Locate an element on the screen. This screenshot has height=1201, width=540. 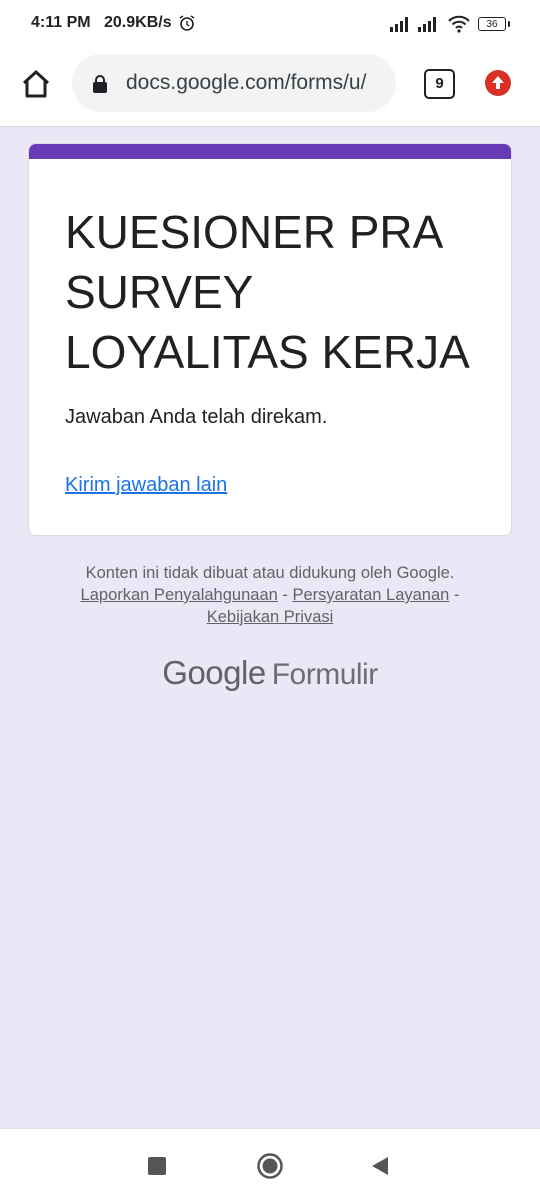
browser-toolbar: docs.google.com/forms/u/ 9 is located at coordinates (270, 88).